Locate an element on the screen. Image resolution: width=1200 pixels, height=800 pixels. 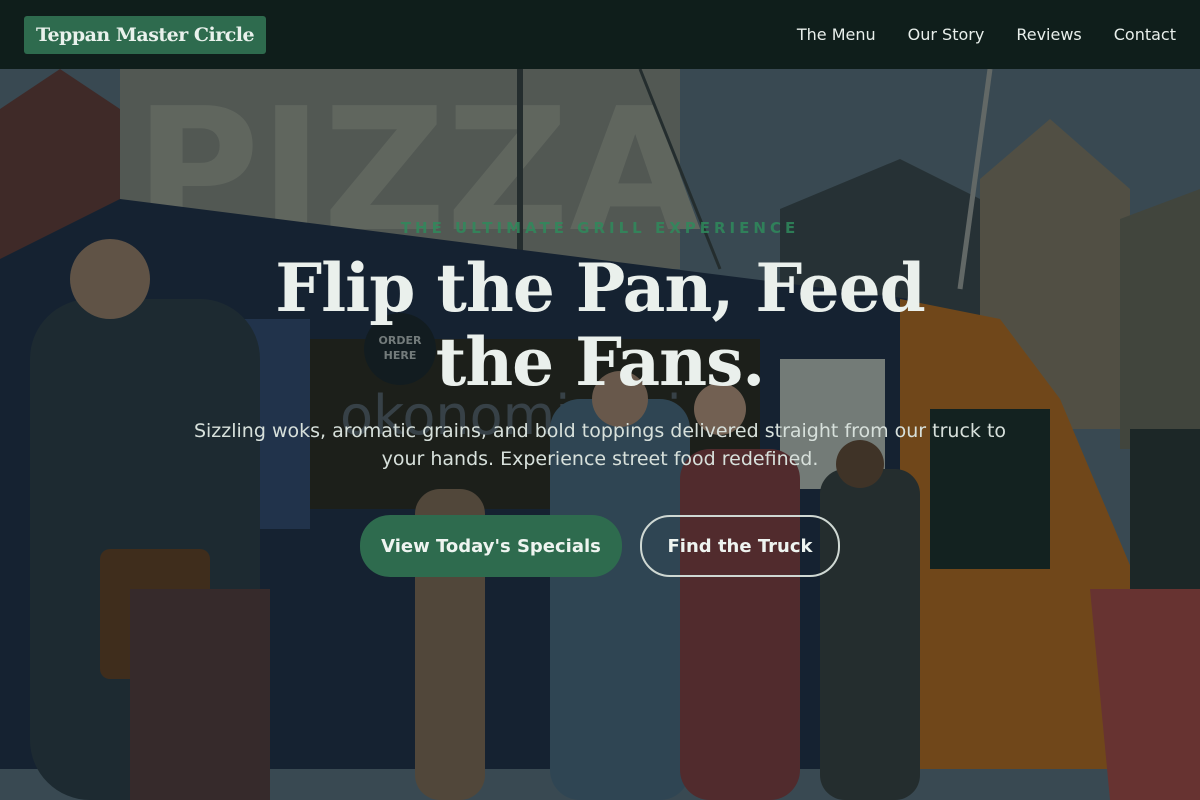
brand-logo: Teppan Master Circle is located at coordinates (145, 34).